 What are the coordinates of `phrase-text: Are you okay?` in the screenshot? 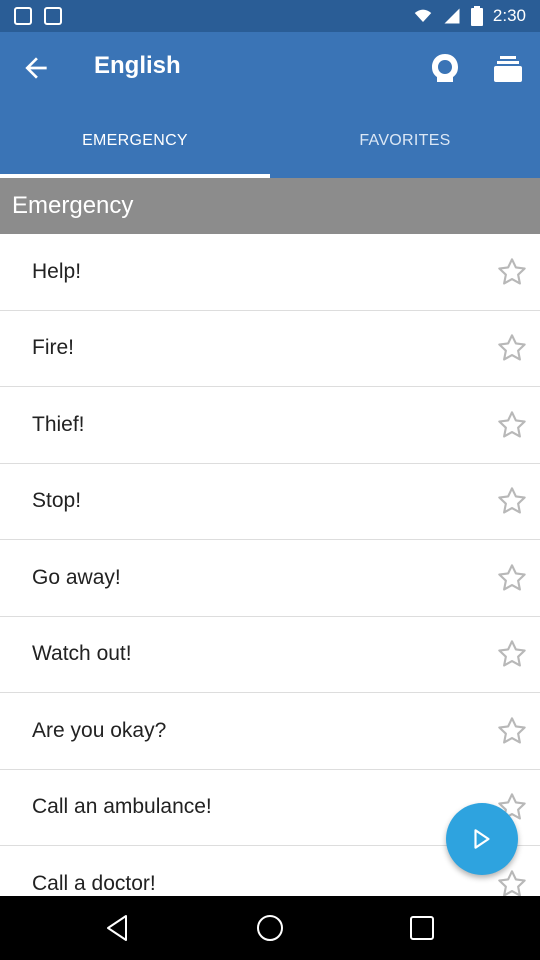 It's located at (99, 730).